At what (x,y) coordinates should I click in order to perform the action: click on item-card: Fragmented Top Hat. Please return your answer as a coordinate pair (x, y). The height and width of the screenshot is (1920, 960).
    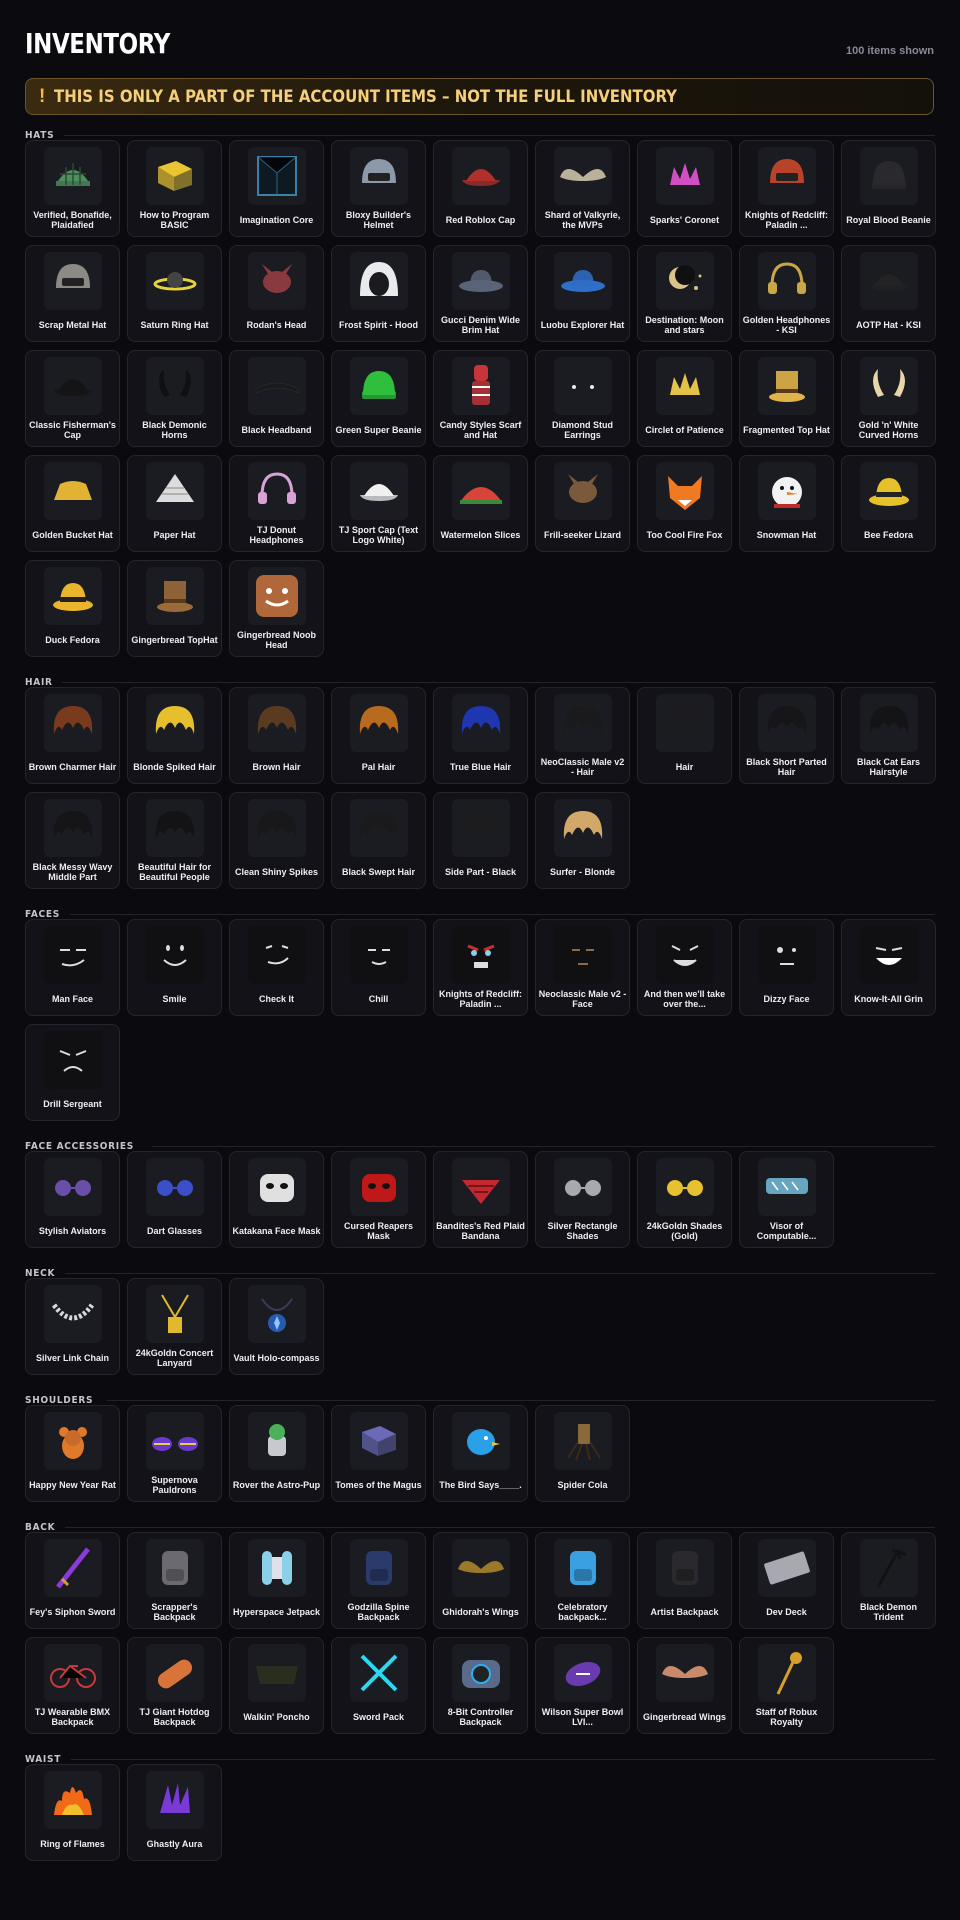
    Looking at the image, I should click on (786, 398).